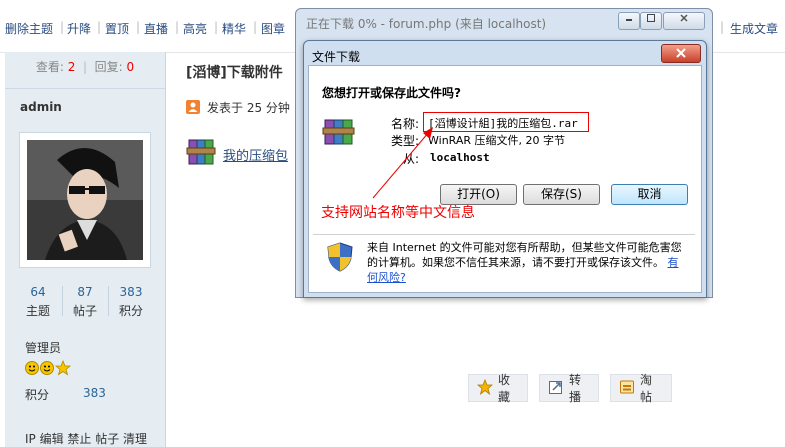 This screenshot has height=447, width=785. I want to click on admin-links: IP 编辑 禁止 帖子 清理, so click(86, 438).